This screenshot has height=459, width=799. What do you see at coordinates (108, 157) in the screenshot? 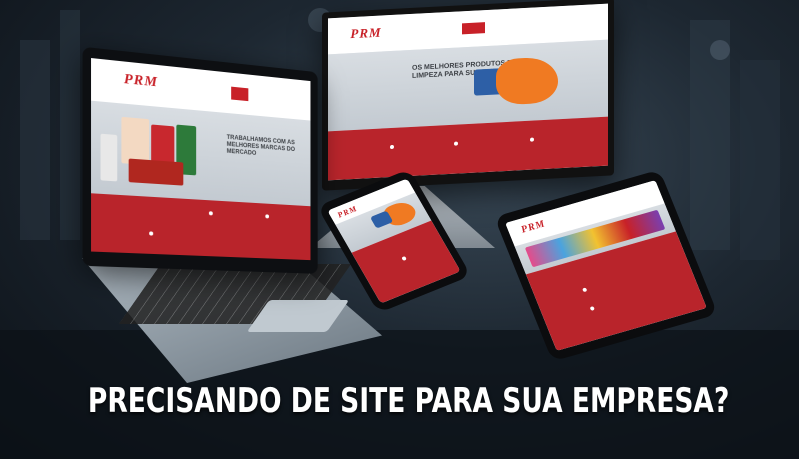
I see `product-bottle` at bounding box center [108, 157].